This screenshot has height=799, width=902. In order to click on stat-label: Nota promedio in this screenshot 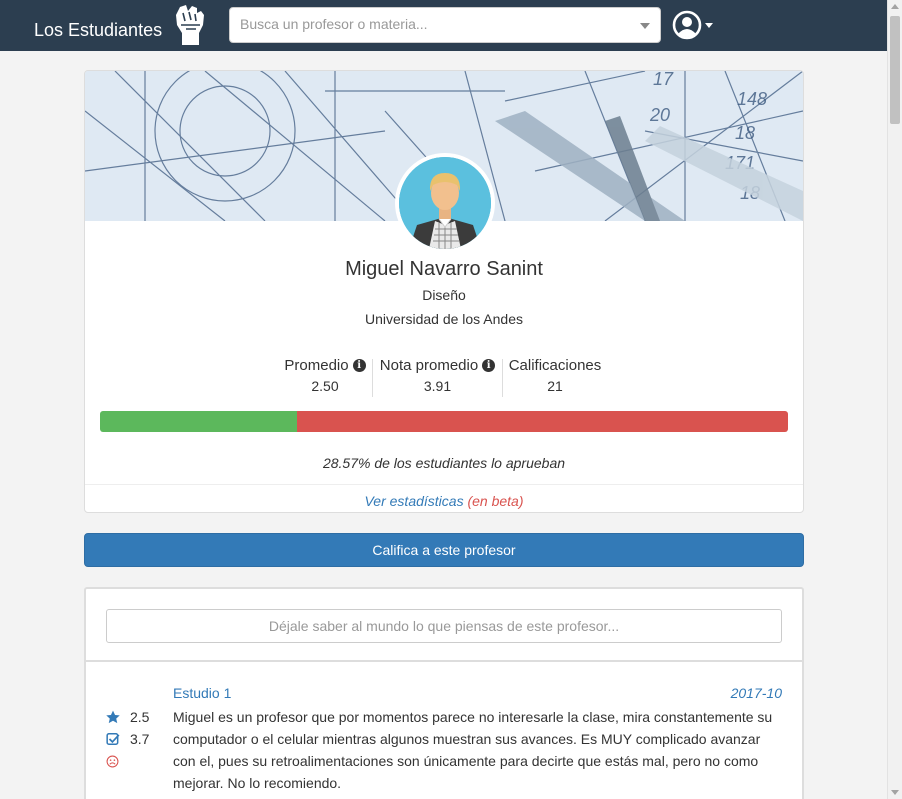, I will do `click(429, 365)`.